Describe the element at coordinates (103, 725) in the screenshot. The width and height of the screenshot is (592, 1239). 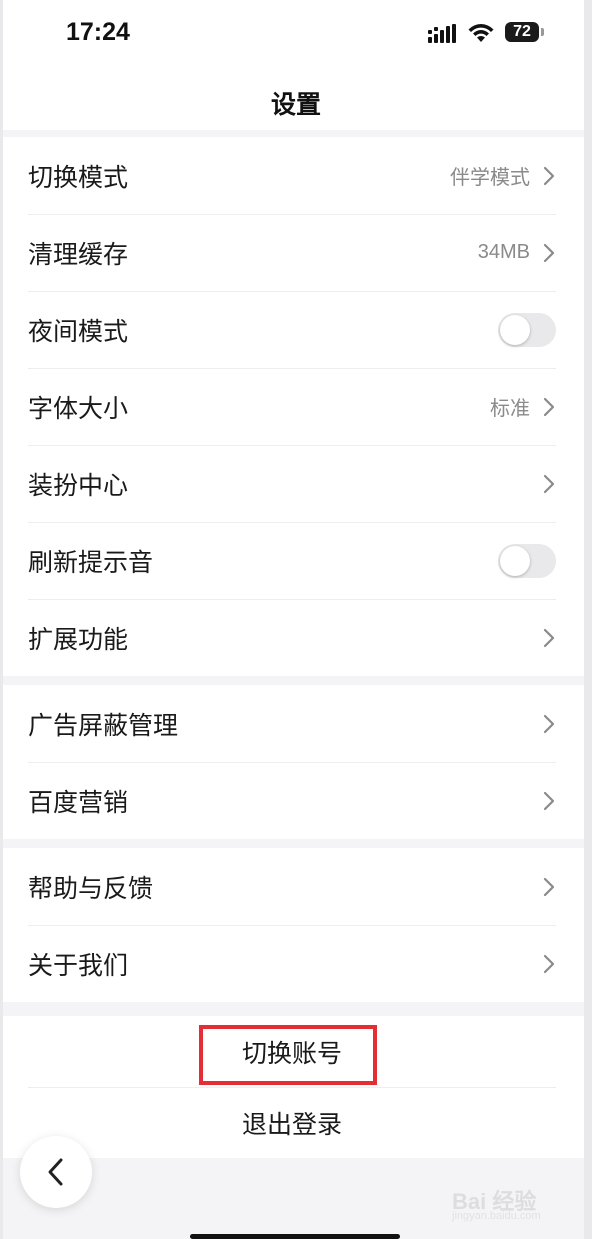
I see `row-label: 广告屏蔽管理` at that location.